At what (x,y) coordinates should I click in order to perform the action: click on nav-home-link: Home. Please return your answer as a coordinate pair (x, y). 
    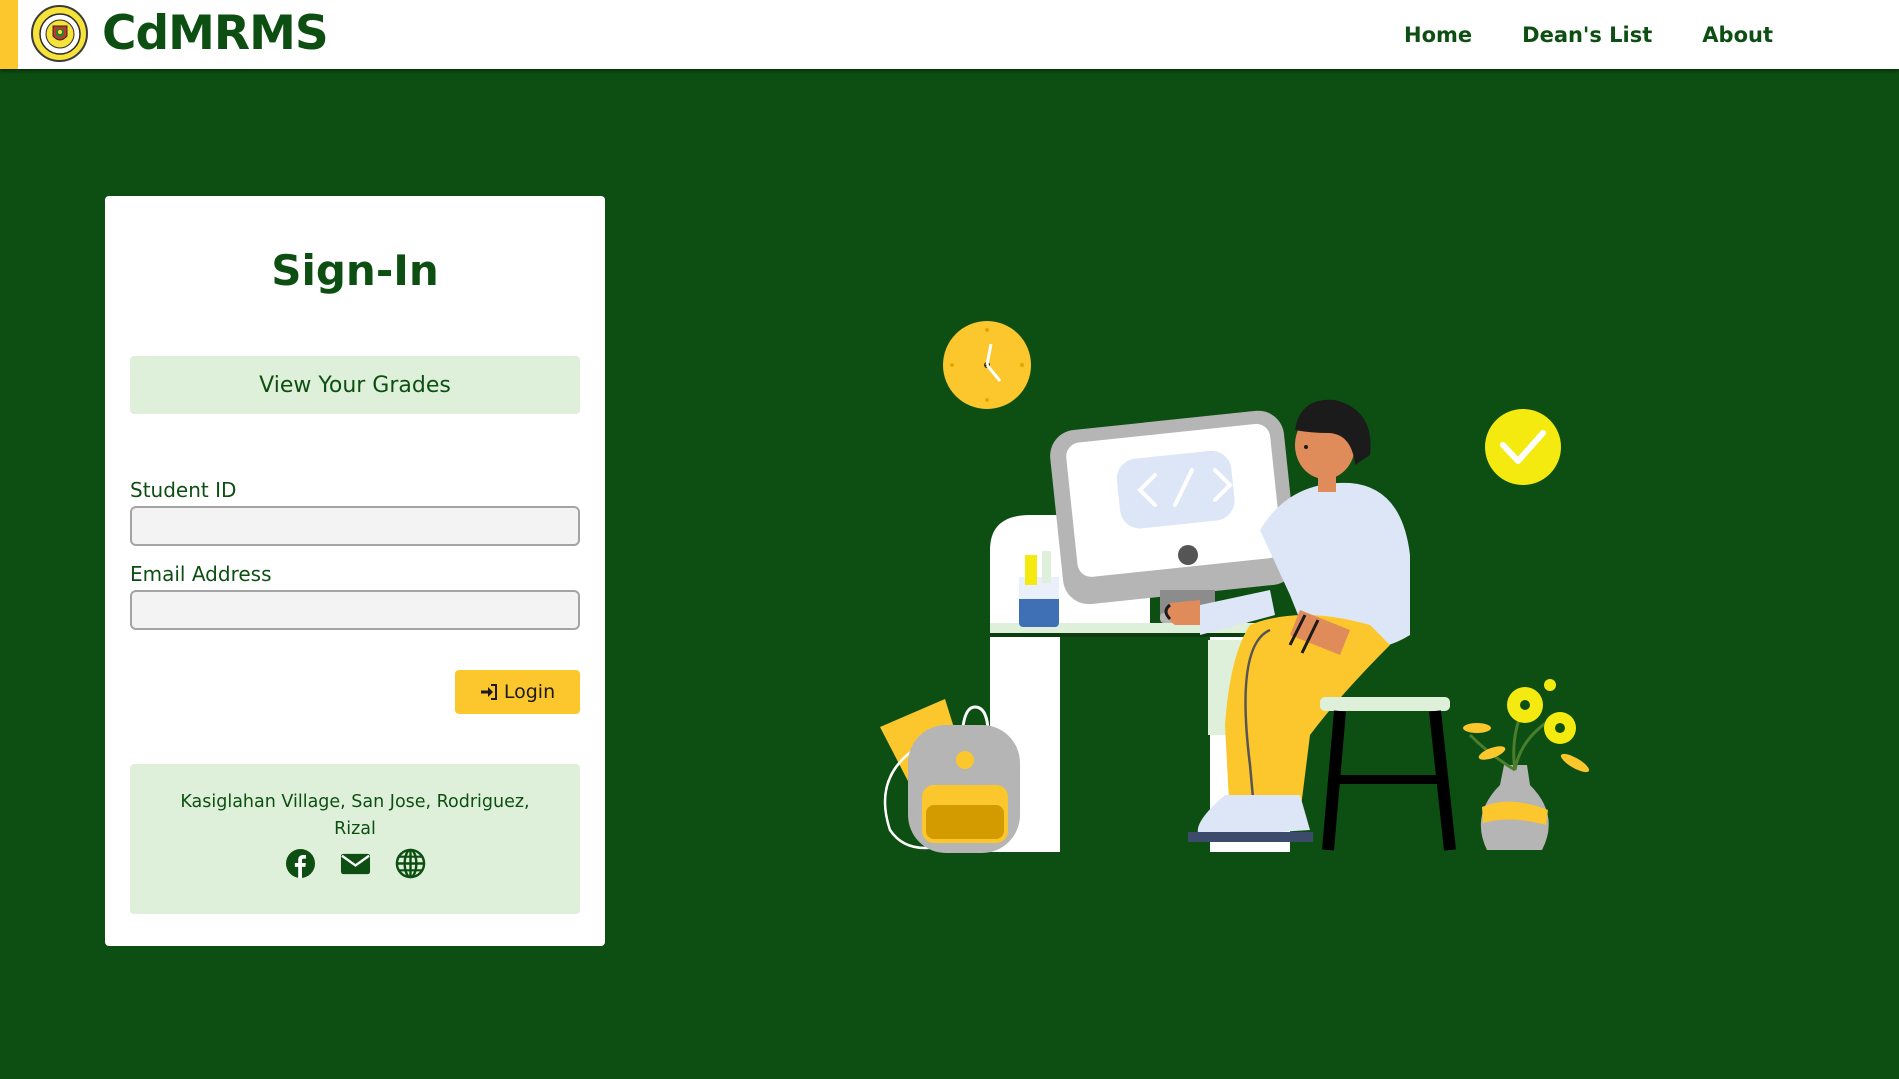
    Looking at the image, I should click on (1438, 35).